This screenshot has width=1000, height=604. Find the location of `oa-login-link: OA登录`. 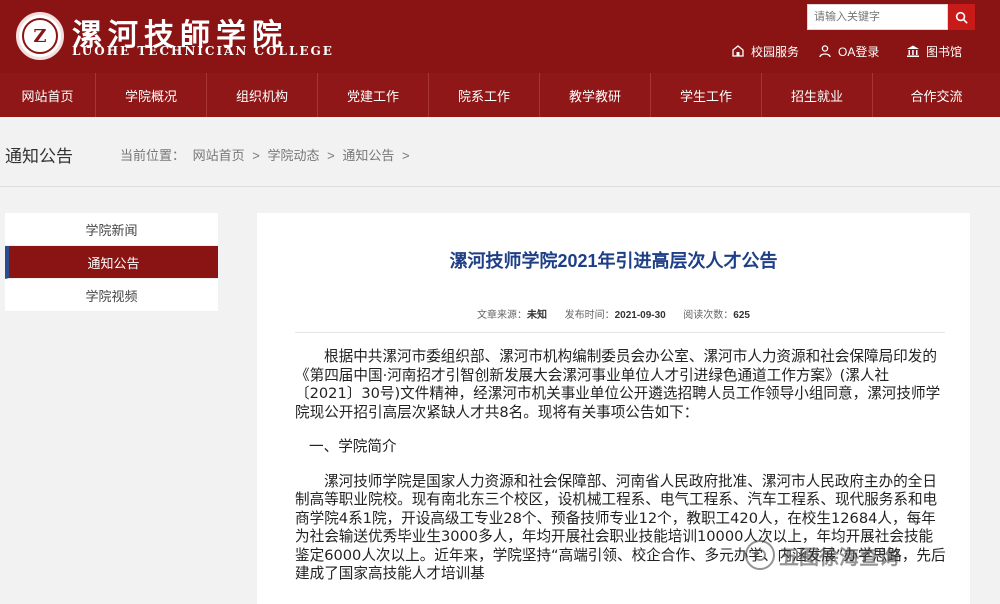

oa-login-link: OA登录 is located at coordinates (848, 51).